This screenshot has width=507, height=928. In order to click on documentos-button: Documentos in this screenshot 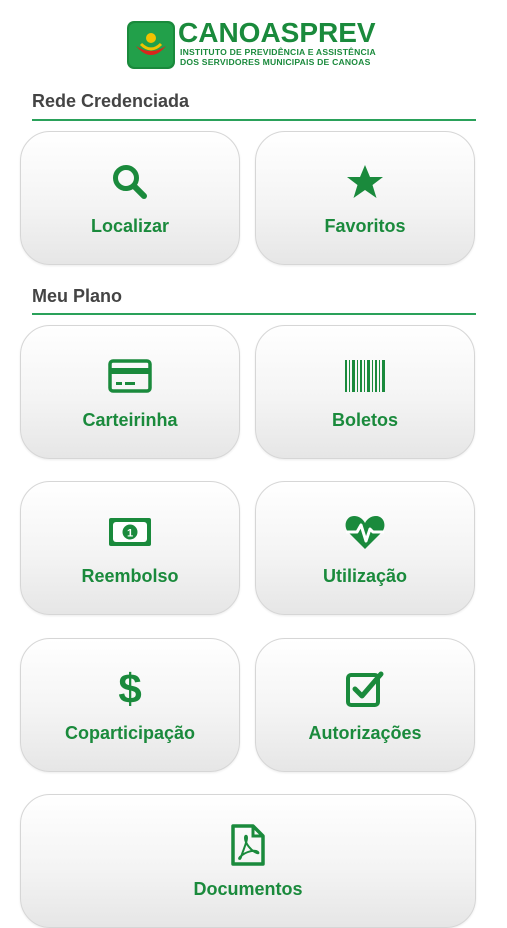, I will do `click(248, 861)`.